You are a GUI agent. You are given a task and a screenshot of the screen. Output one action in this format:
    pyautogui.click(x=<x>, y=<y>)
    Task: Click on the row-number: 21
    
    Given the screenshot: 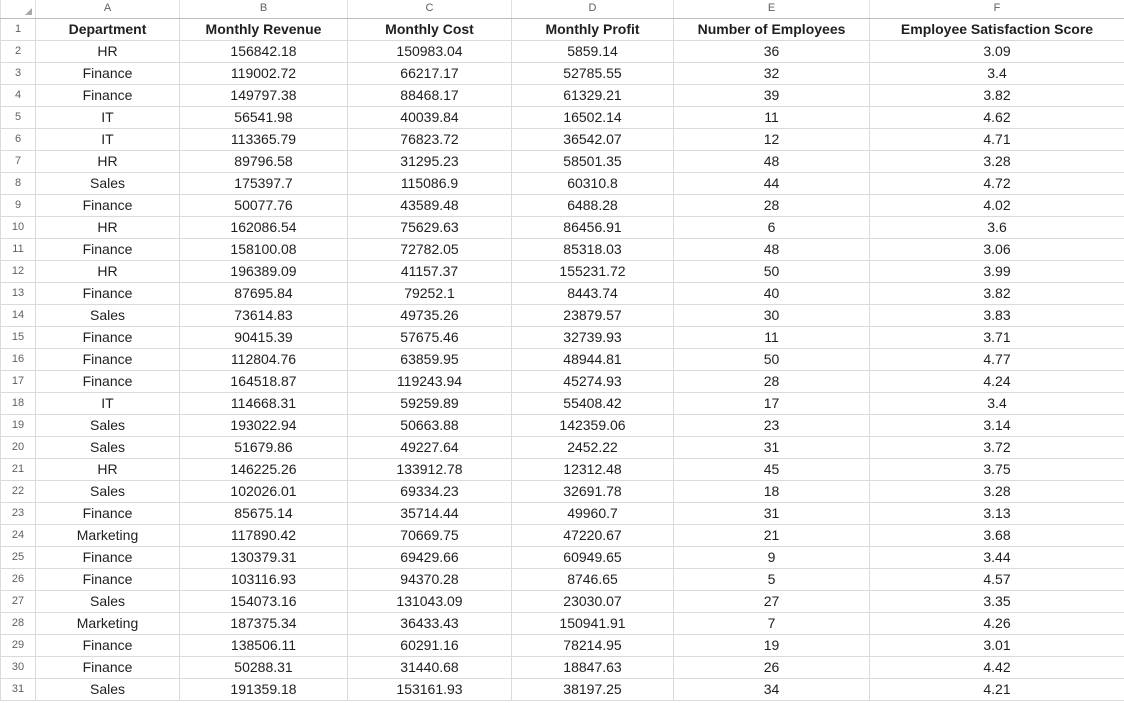 What is the action you would take?
    pyautogui.click(x=18, y=469)
    